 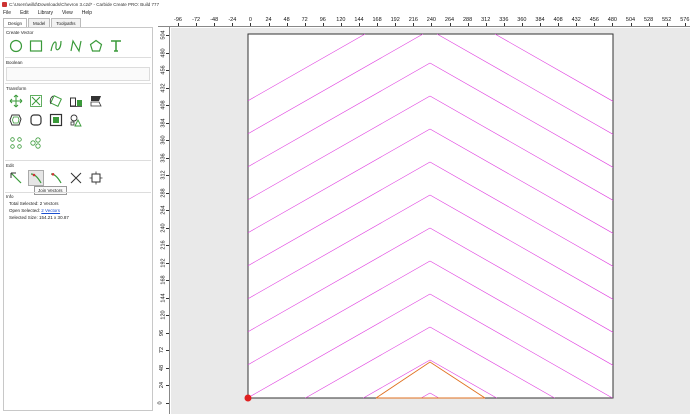 What do you see at coordinates (36, 178) in the screenshot?
I see `join-vectors-icon` at bounding box center [36, 178].